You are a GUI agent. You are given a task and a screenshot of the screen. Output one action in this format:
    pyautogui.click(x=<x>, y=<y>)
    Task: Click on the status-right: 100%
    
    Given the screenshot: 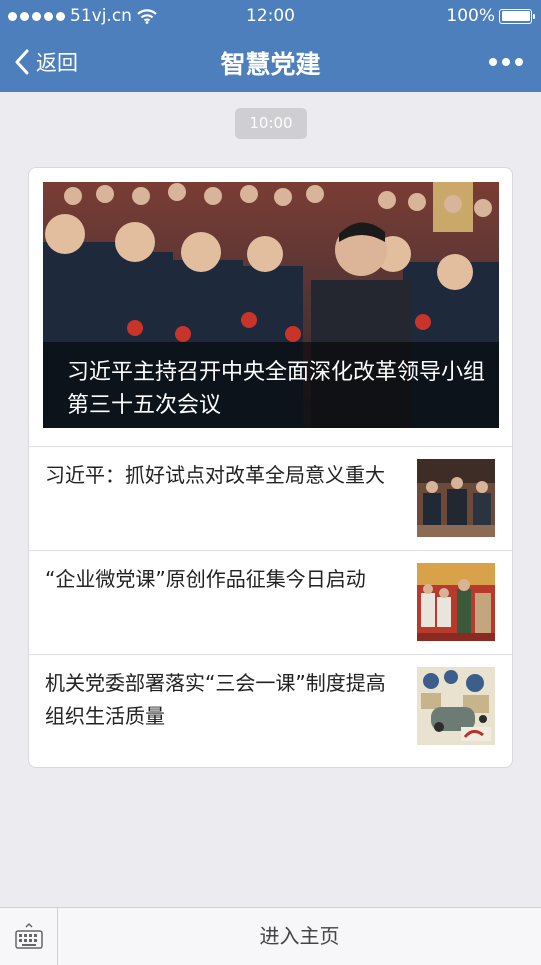 What is the action you would take?
    pyautogui.click(x=490, y=16)
    